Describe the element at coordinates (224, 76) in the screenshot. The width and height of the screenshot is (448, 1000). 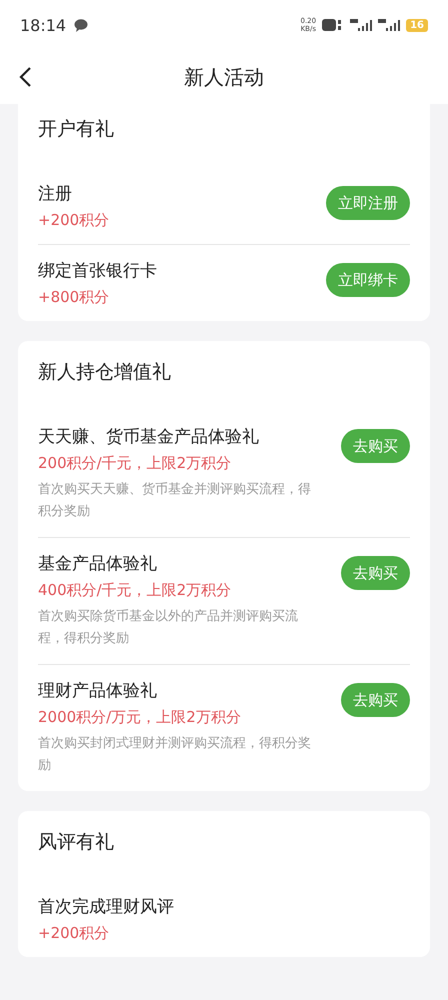
I see `page-title: 新人活动` at that location.